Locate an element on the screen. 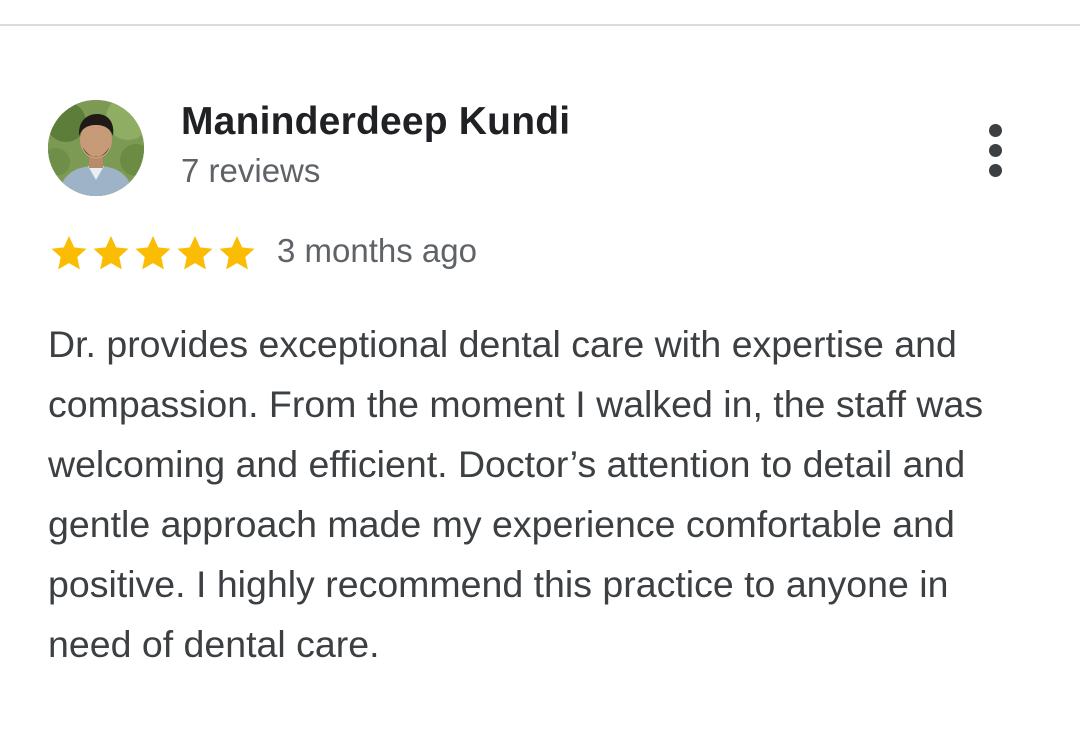 The image size is (1080, 731). review-date: 3 months ago is located at coordinates (377, 250).